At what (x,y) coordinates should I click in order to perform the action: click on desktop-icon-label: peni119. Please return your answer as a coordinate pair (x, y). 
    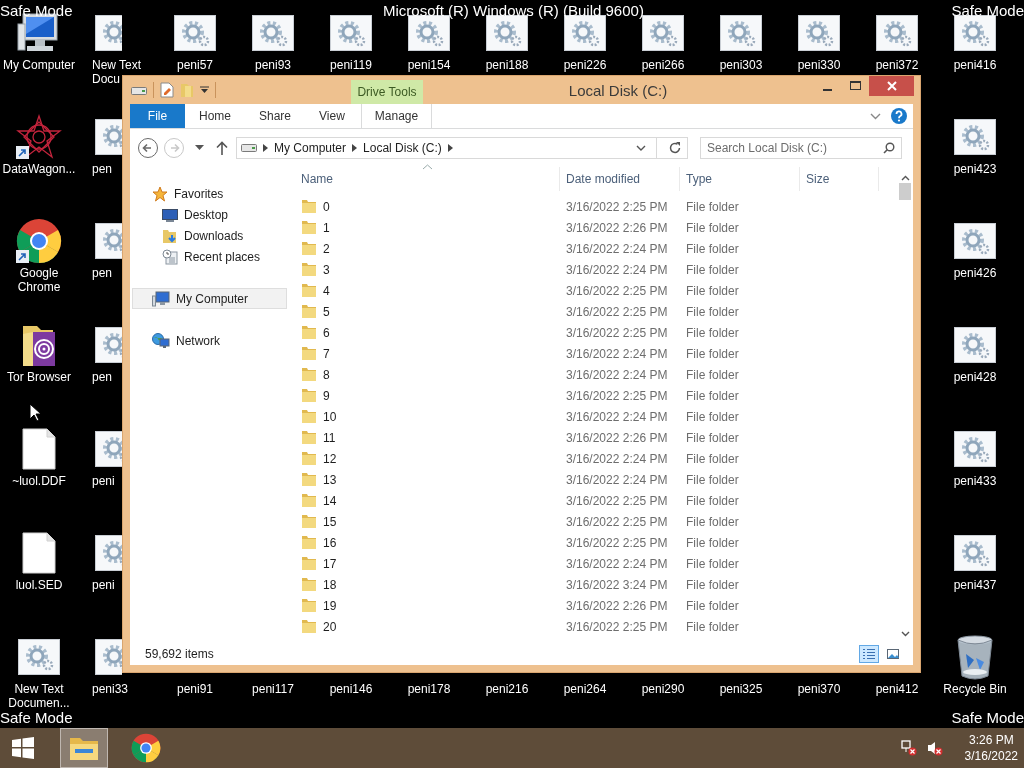
    Looking at the image, I should click on (351, 65).